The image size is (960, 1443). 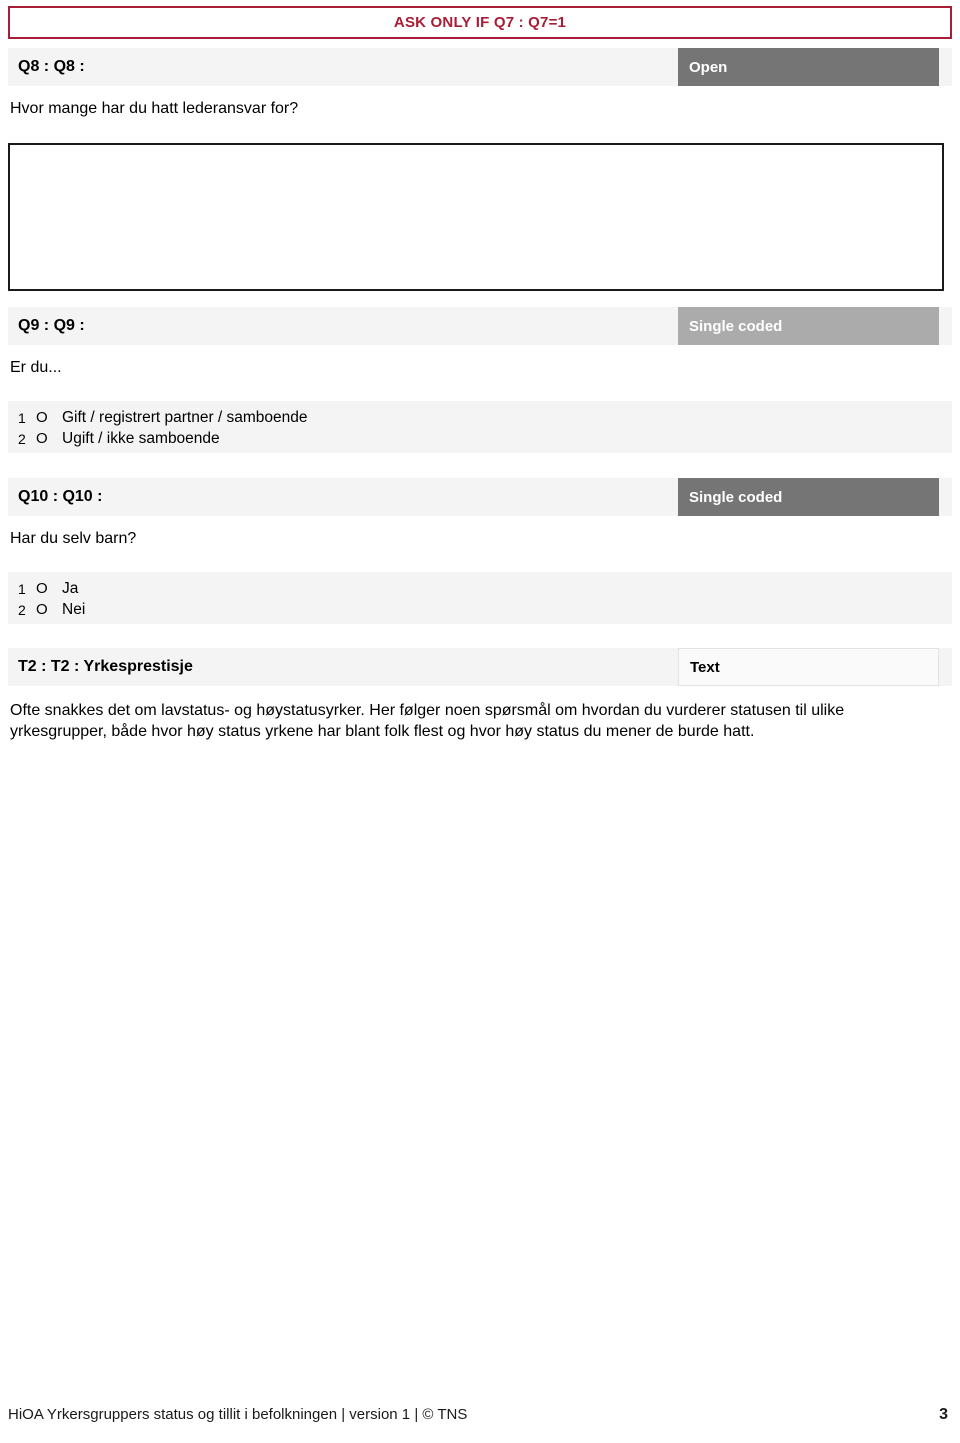 What do you see at coordinates (60, 496) in the screenshot?
I see `question-id-label-q10: Q10 : Q10 :` at bounding box center [60, 496].